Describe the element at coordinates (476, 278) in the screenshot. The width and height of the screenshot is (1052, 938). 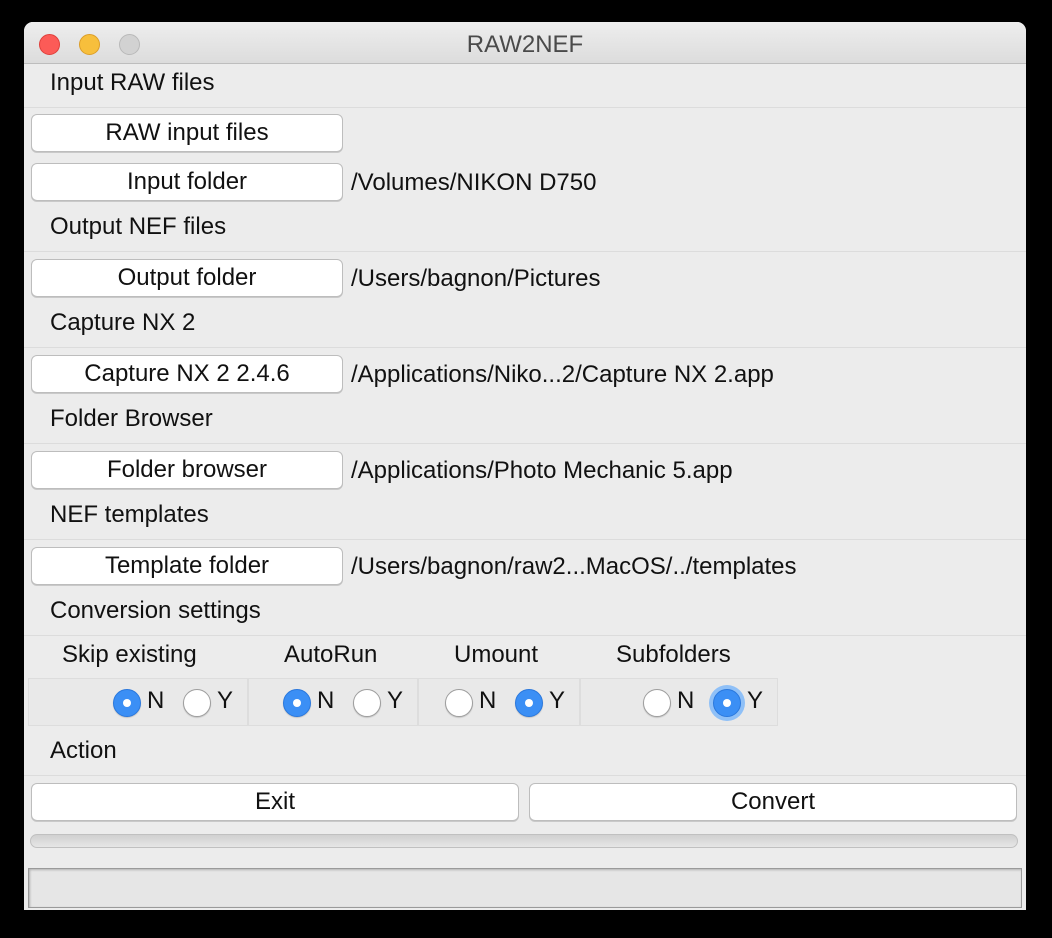
I see `output-folder-path: /Users/bagnon/Pictures` at that location.